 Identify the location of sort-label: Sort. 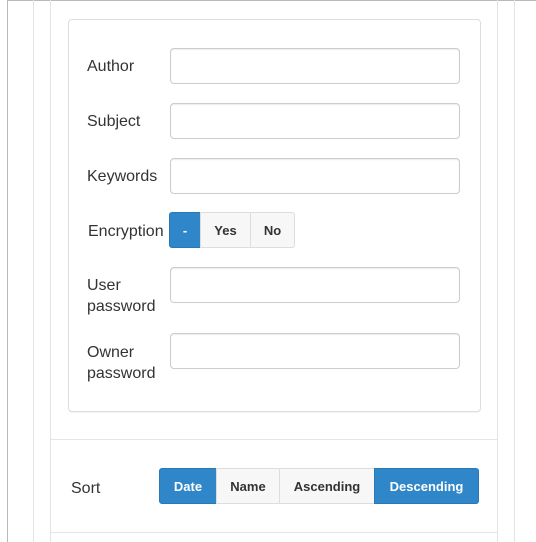
(86, 488).